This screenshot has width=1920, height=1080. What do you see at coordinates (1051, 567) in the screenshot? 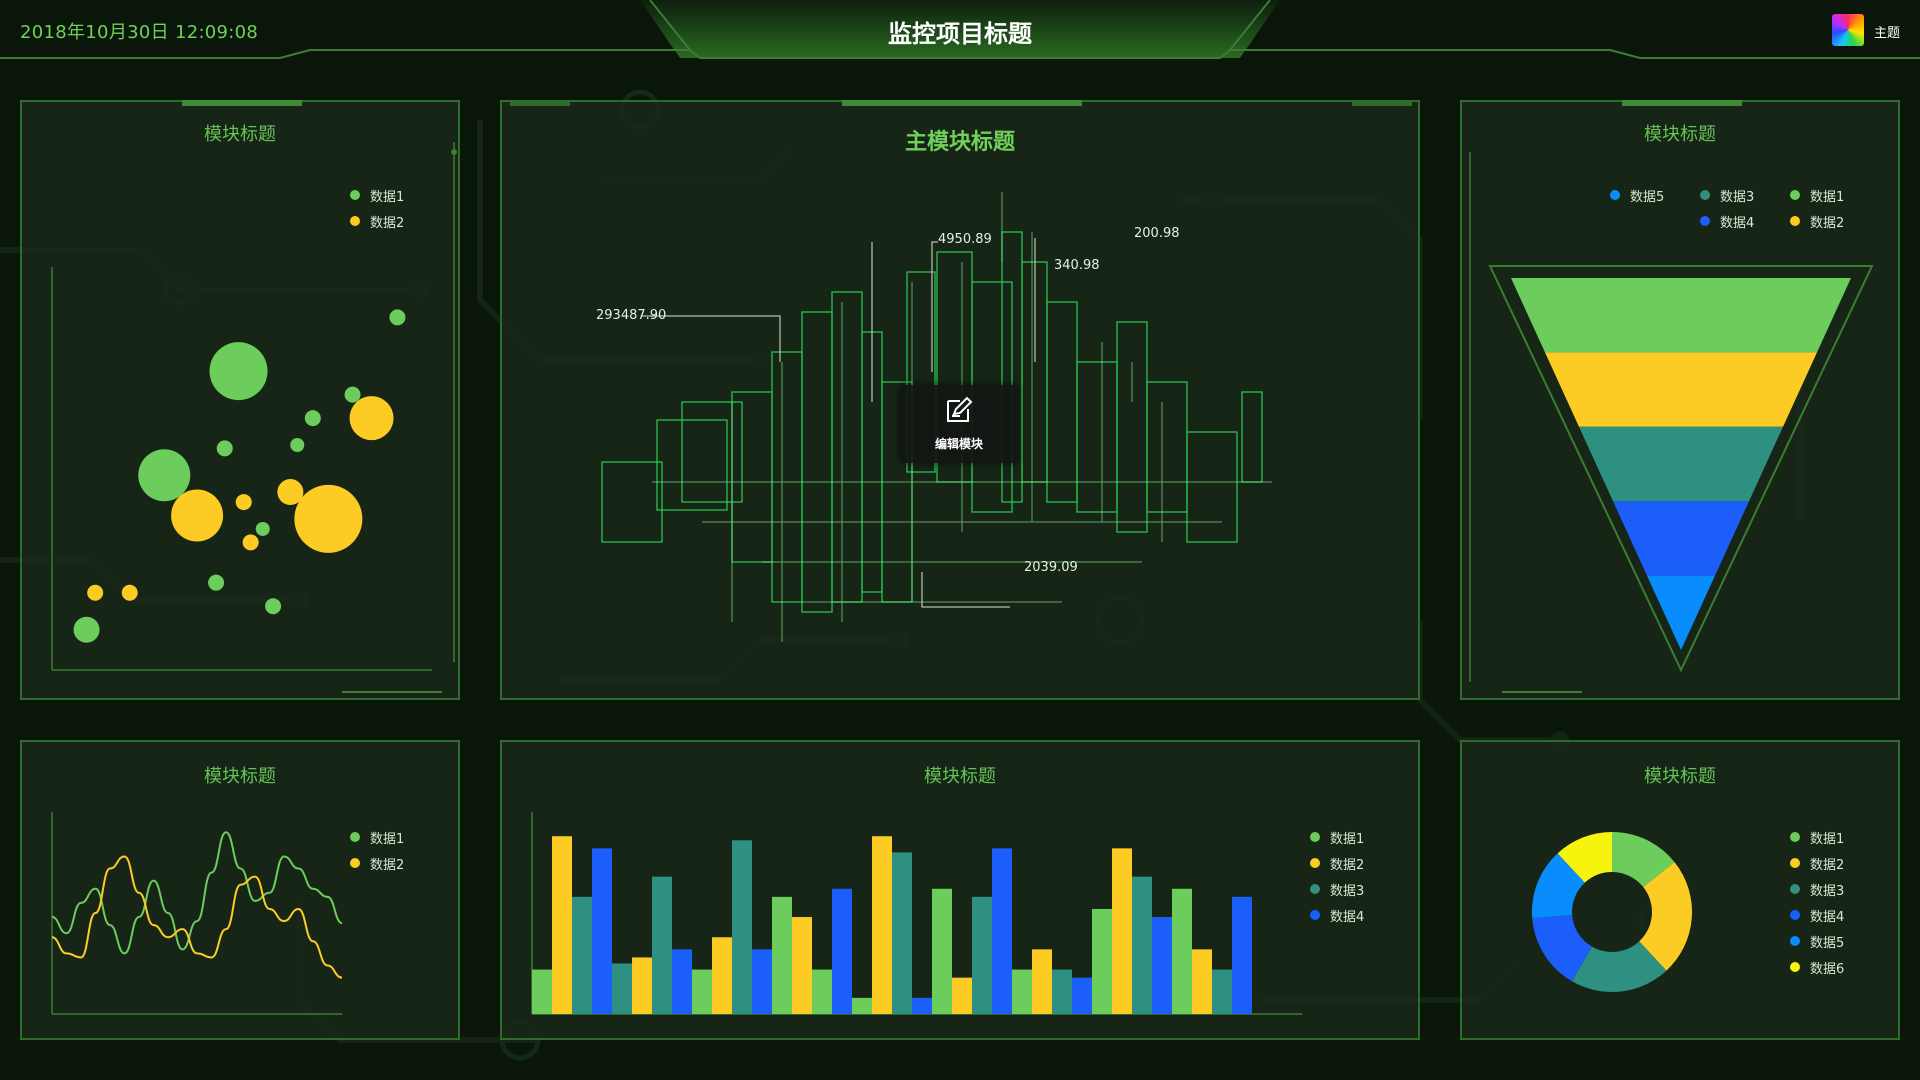
I see `value-label: 2039.09` at bounding box center [1051, 567].